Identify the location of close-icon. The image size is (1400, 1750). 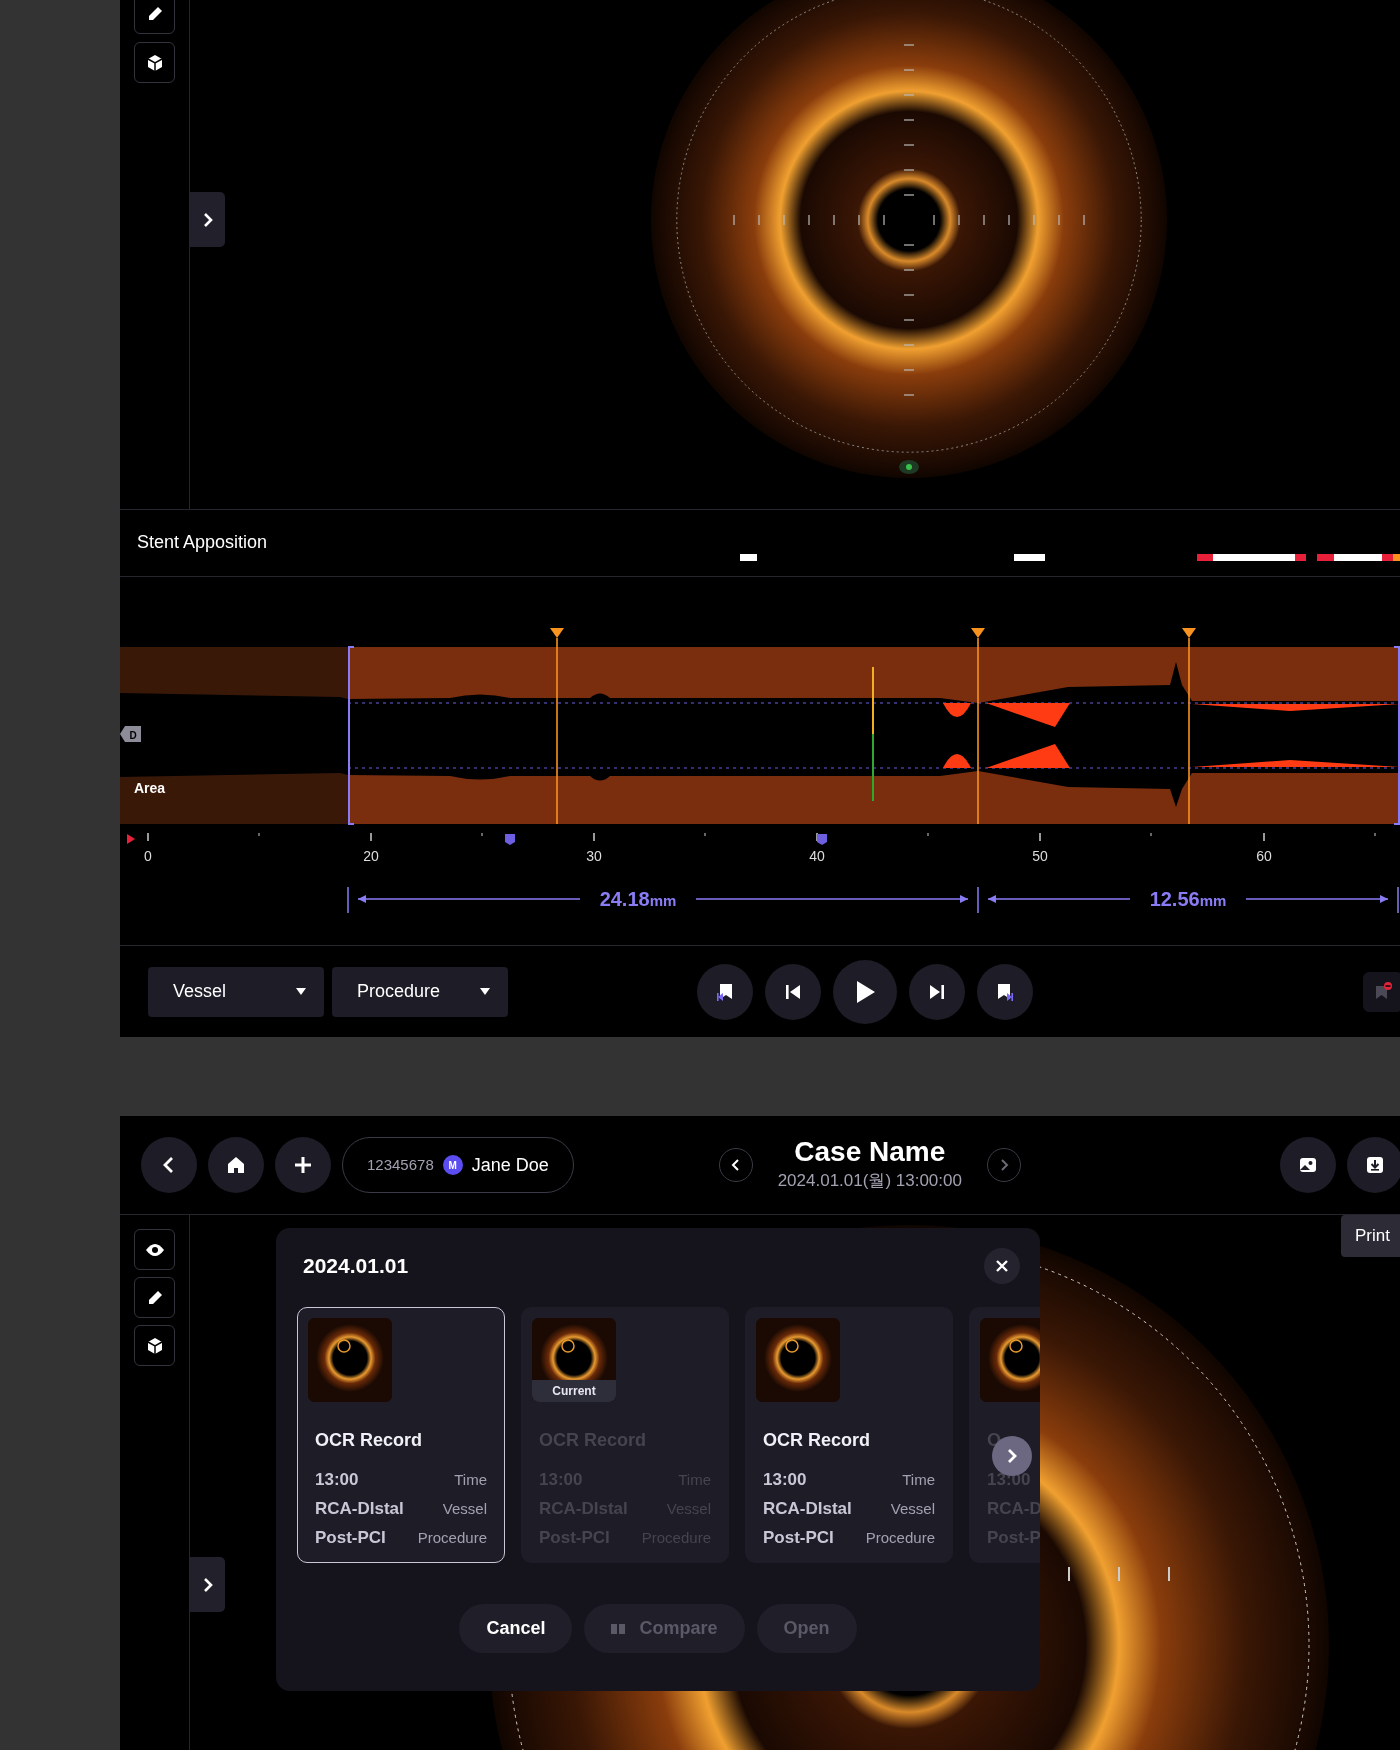
(1002, 1266).